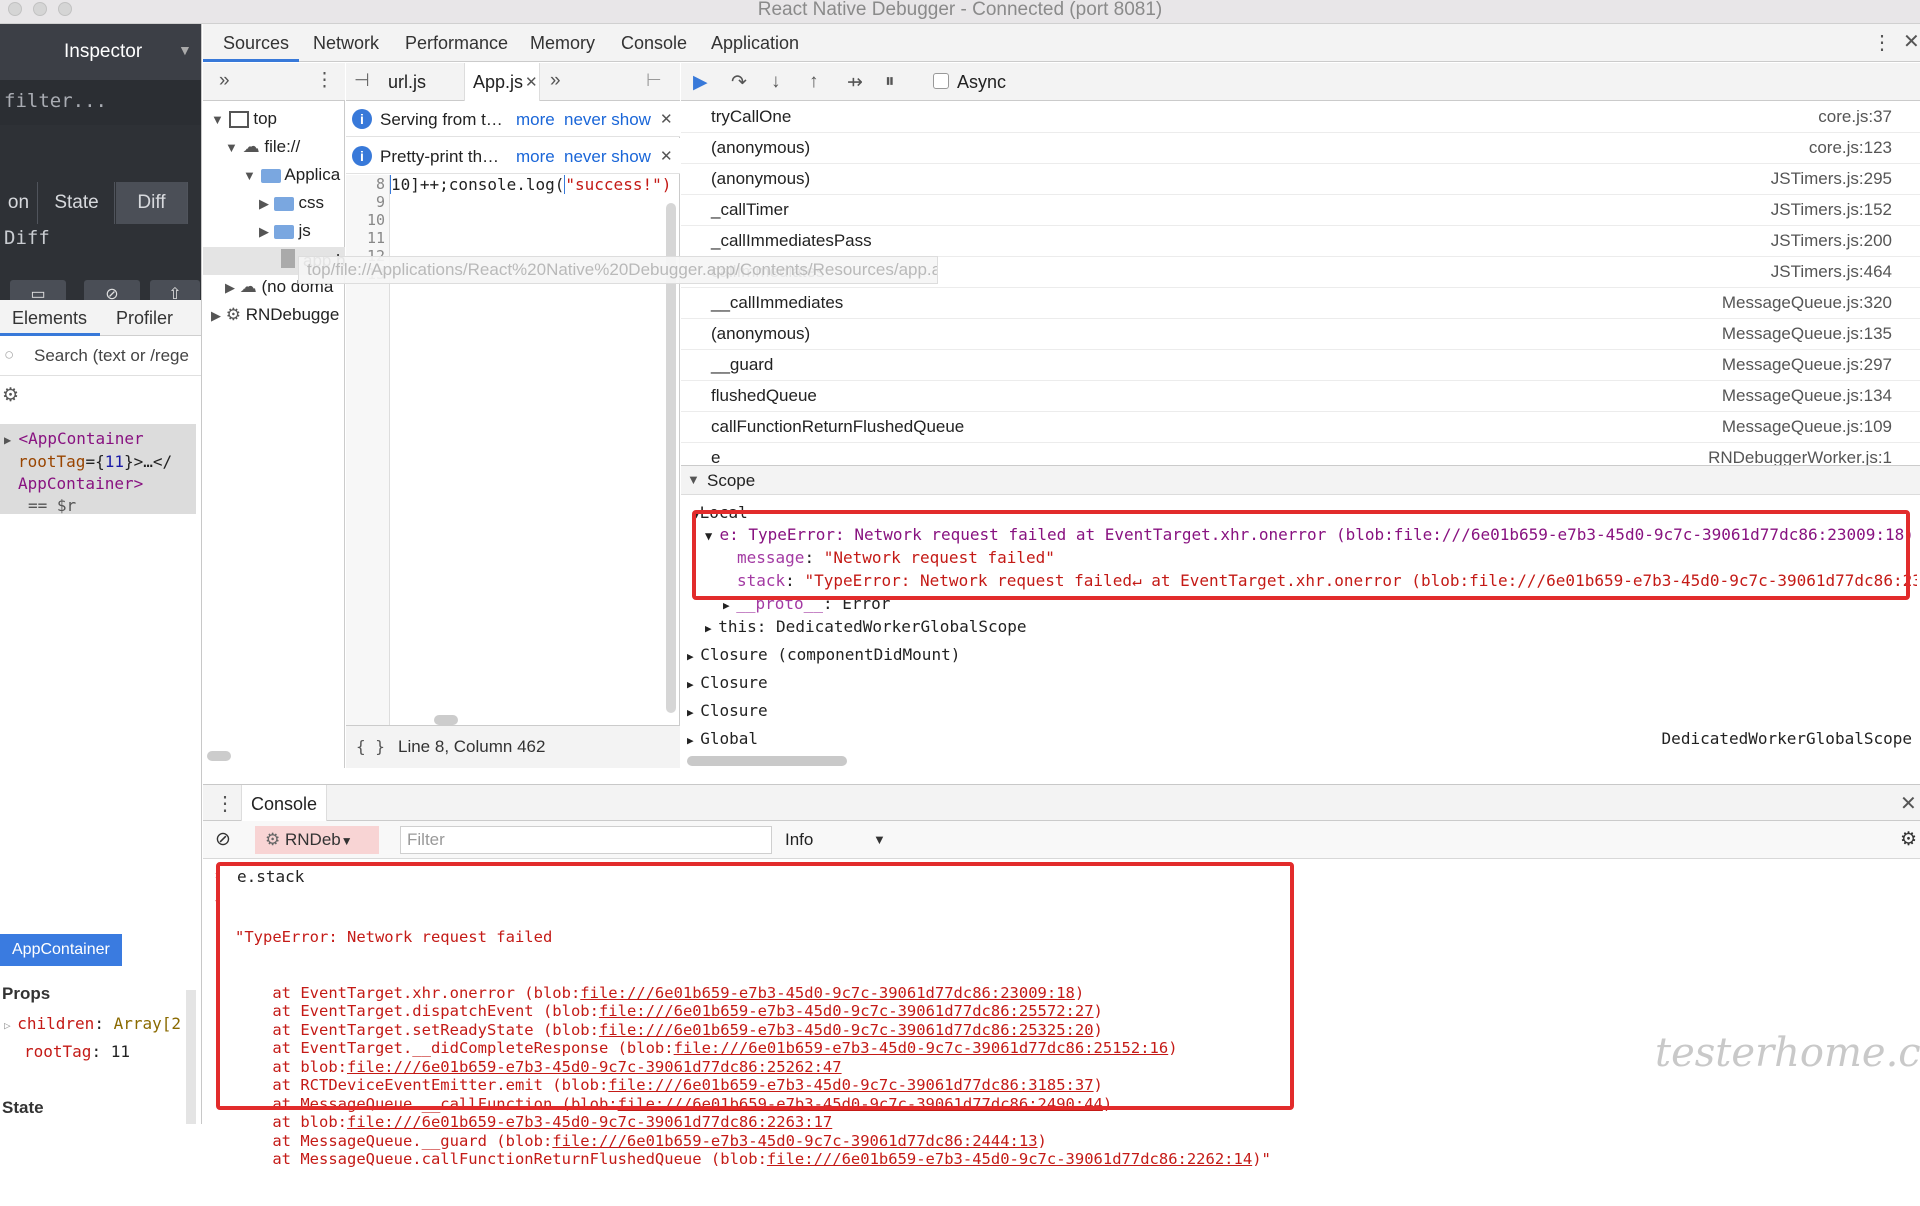  I want to click on log-level-select: Info ▼, so click(836, 840).